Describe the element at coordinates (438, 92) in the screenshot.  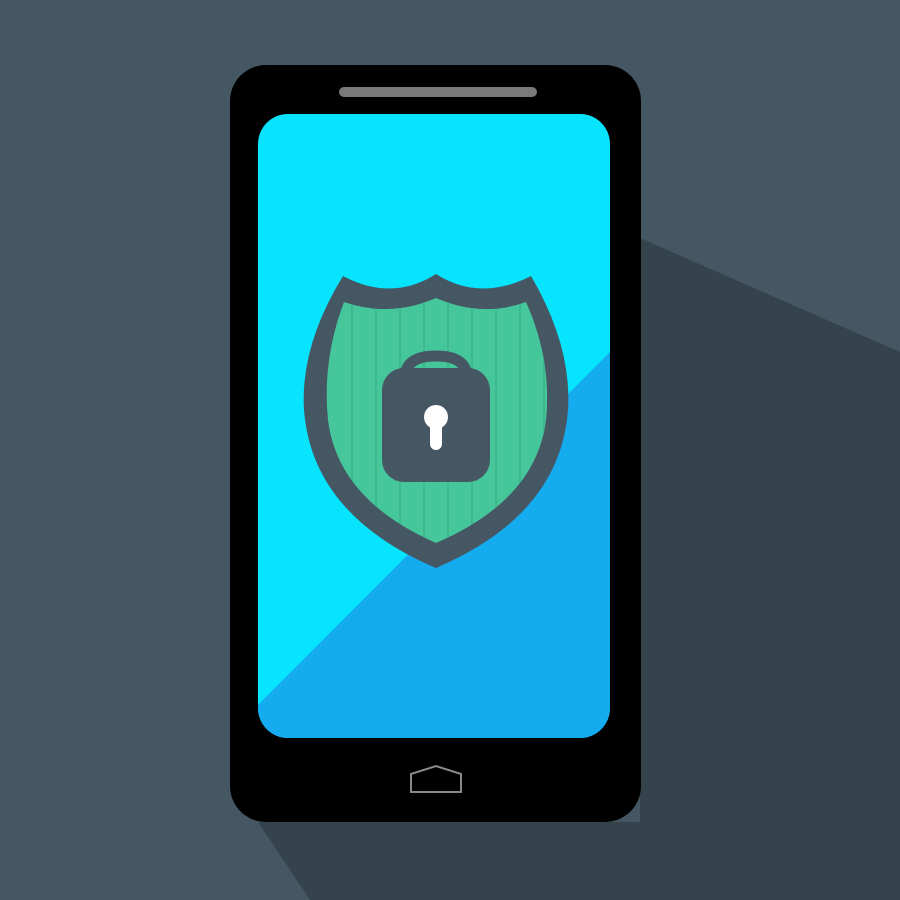
I see `phone-speaker` at that location.